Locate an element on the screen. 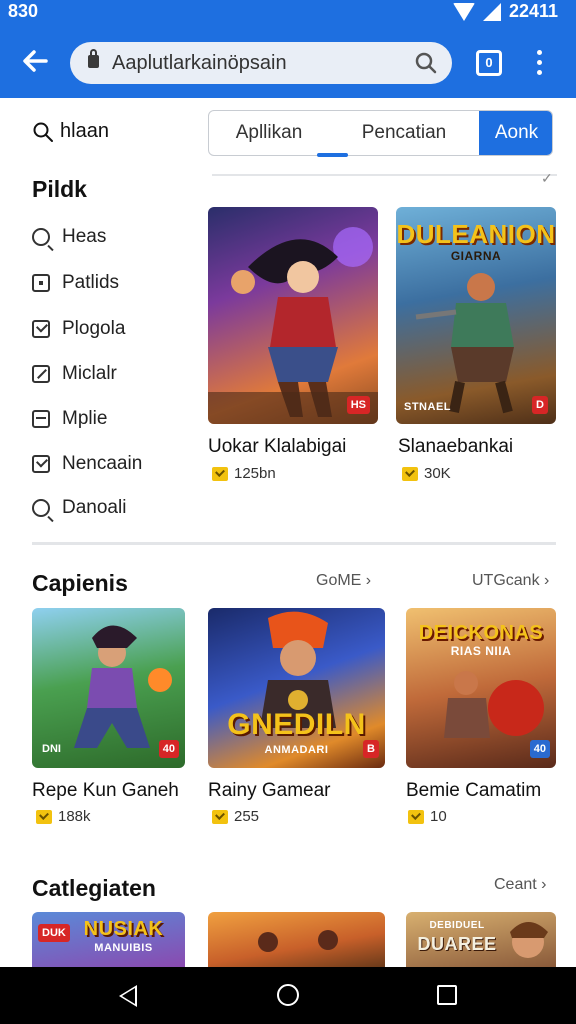 This screenshot has height=1024, width=576. rating-badge: B is located at coordinates (371, 749).